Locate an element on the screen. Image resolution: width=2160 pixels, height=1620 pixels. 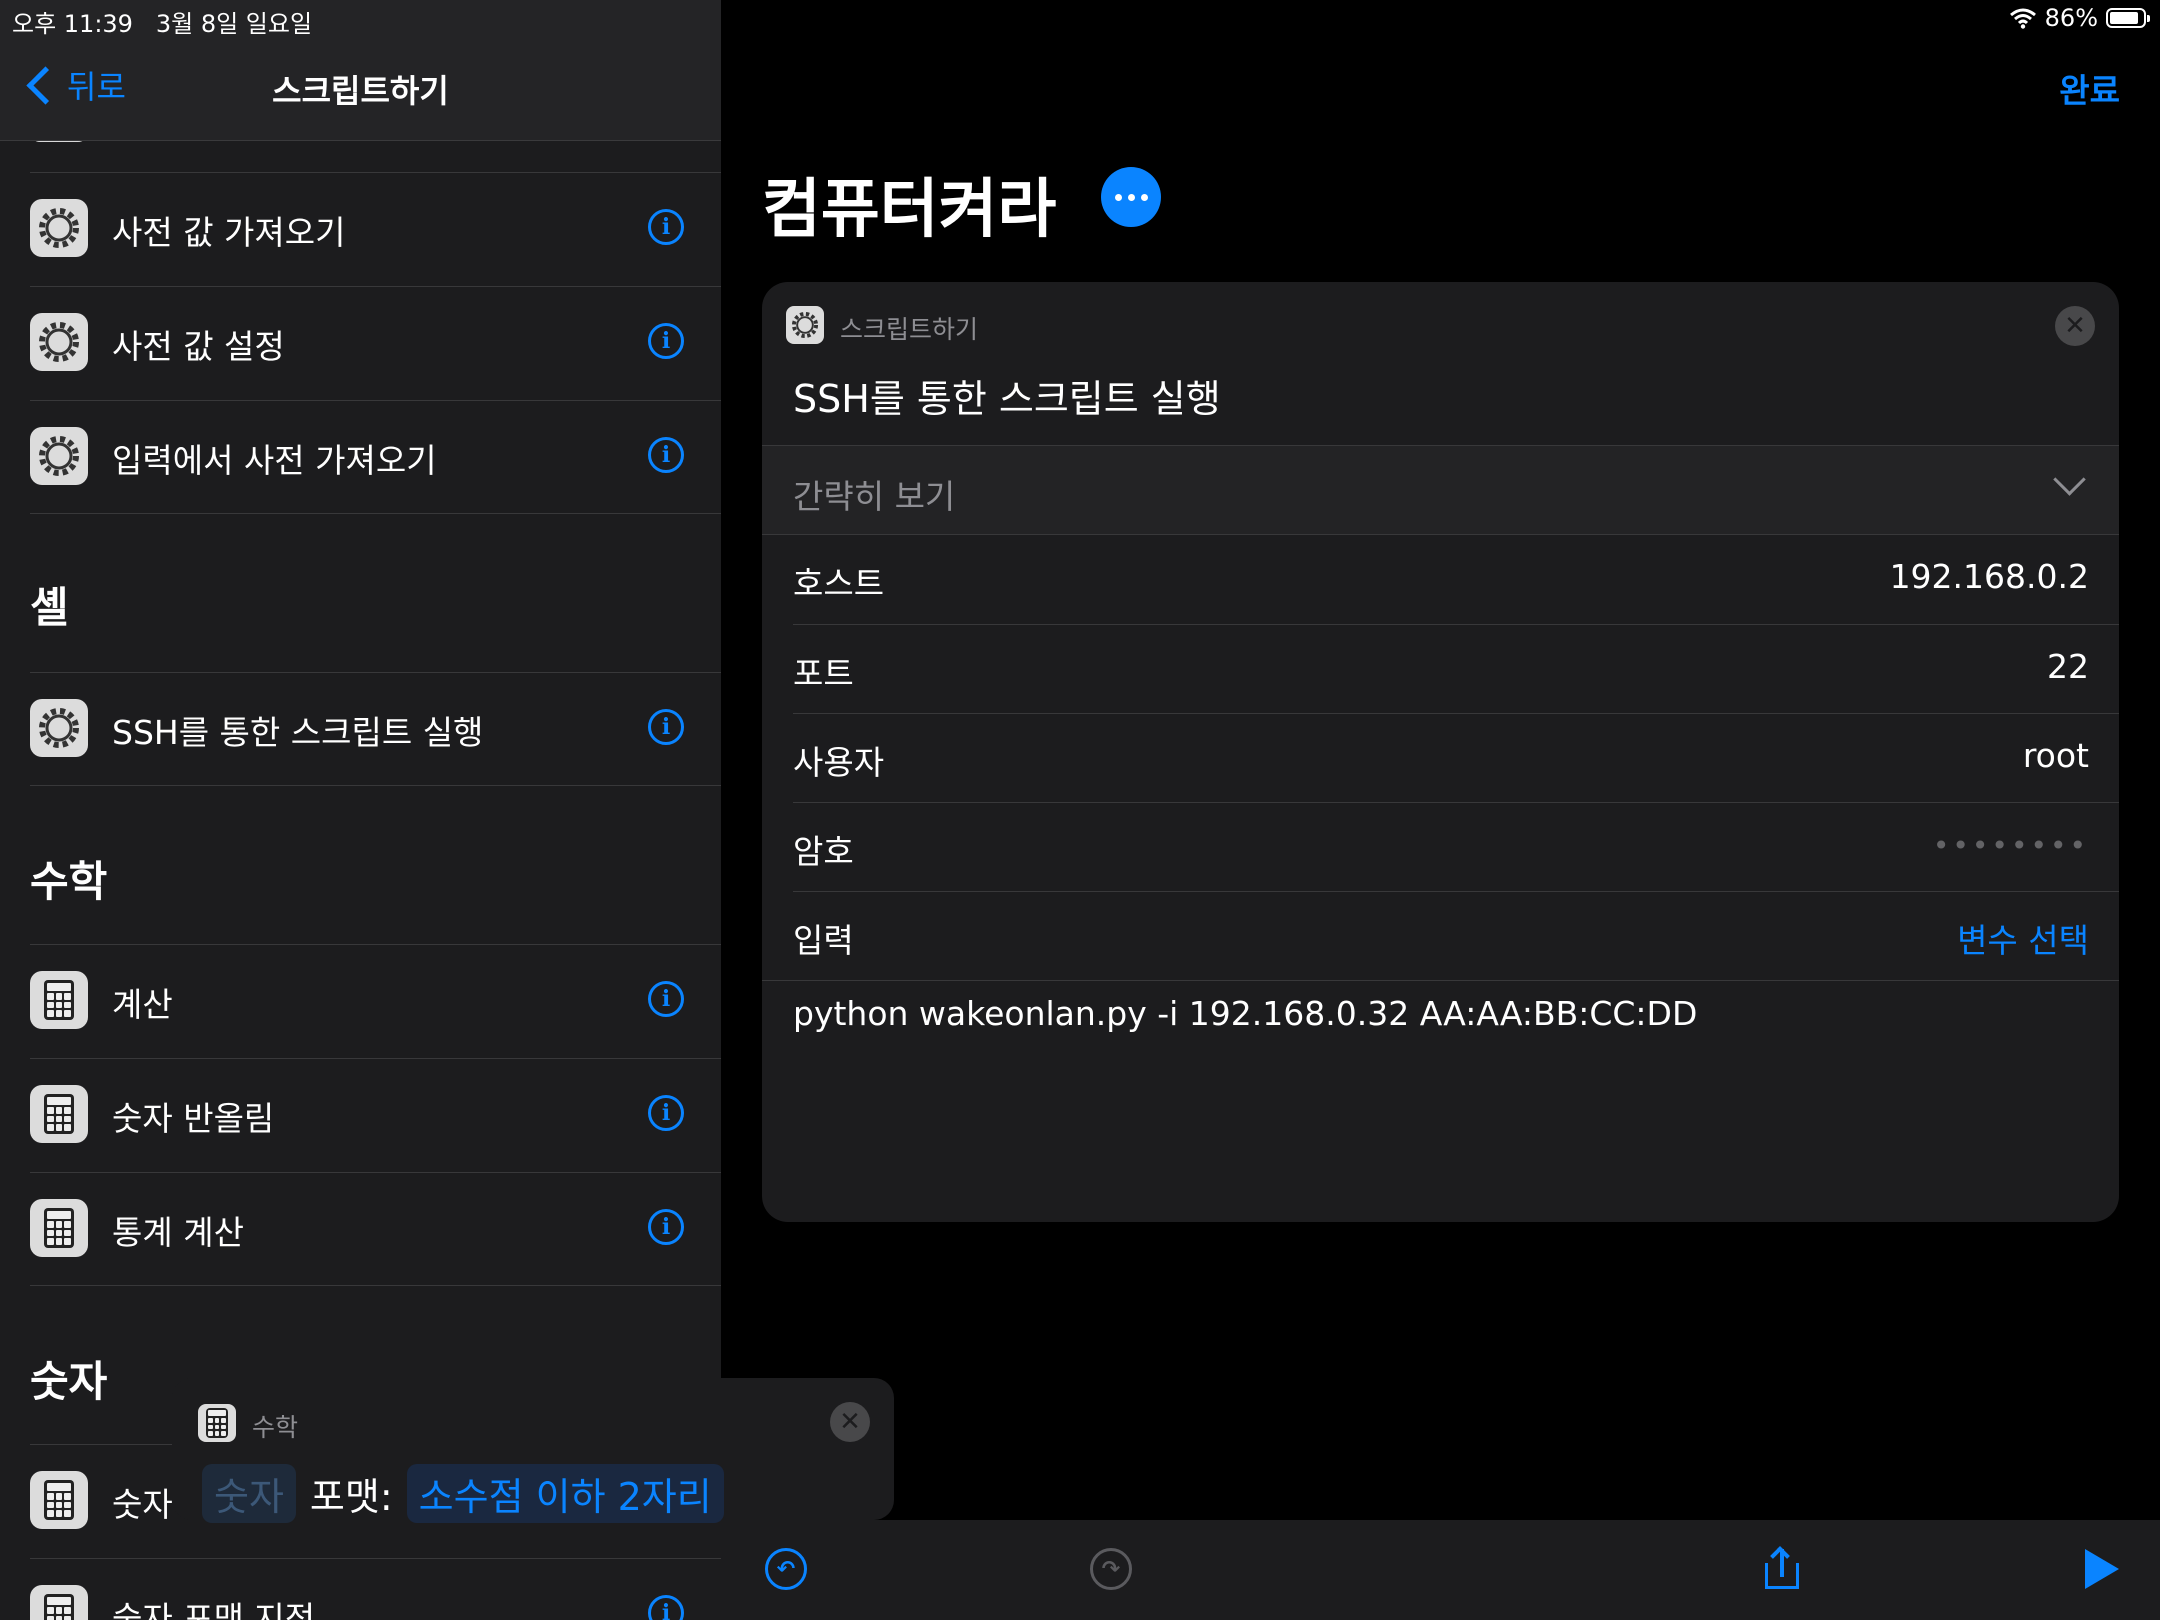
editor-toolbar: ↶ ↷ is located at coordinates (1440, 1570).